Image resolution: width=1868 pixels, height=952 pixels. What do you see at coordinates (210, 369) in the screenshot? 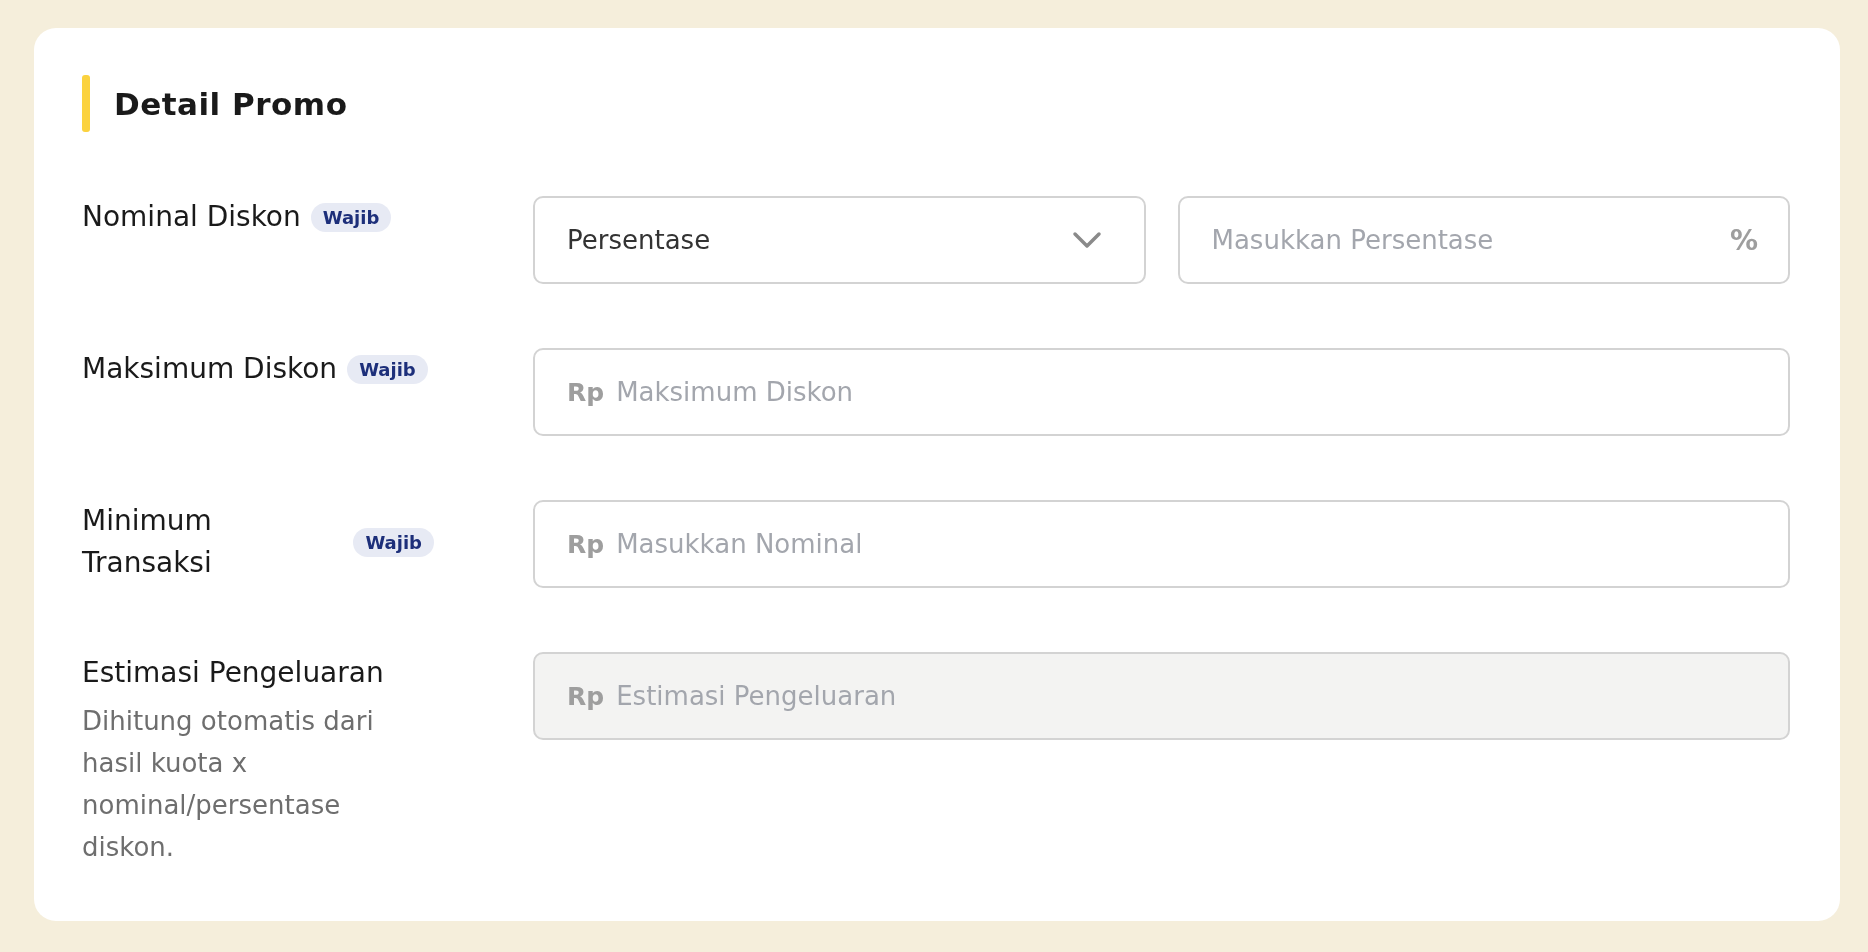
I see `field-label: Maksimum Diskon` at bounding box center [210, 369].